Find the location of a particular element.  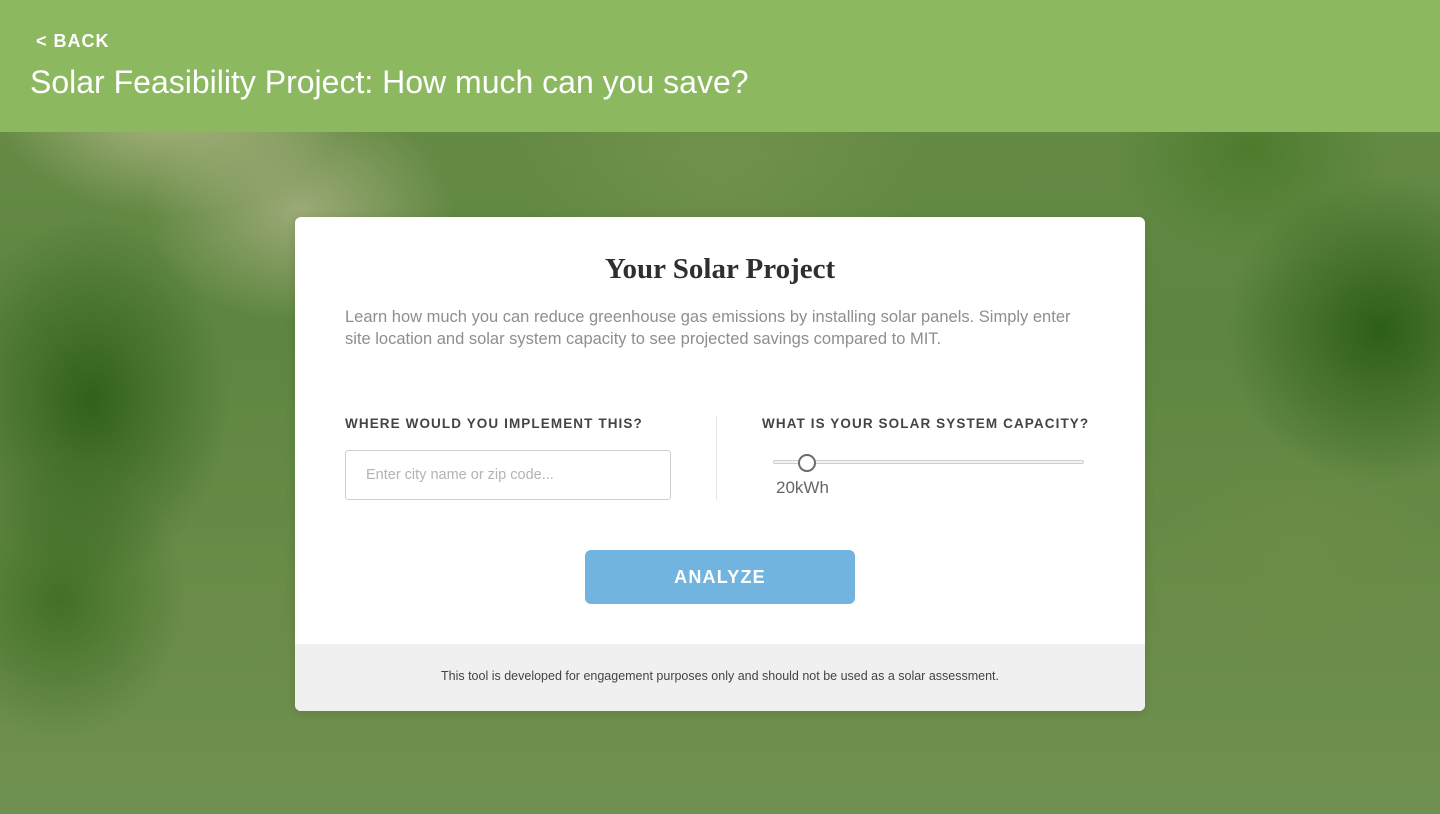

card-title: Your Solar Project is located at coordinates (720, 269).